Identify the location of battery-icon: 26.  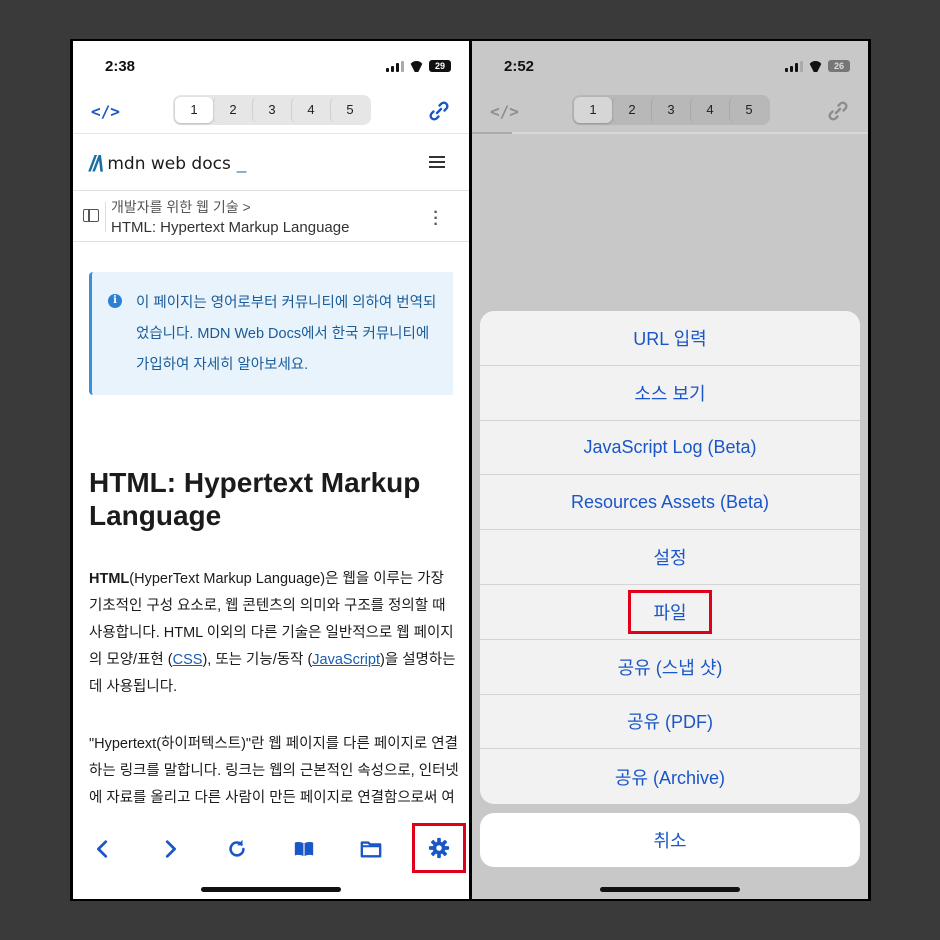
(839, 66).